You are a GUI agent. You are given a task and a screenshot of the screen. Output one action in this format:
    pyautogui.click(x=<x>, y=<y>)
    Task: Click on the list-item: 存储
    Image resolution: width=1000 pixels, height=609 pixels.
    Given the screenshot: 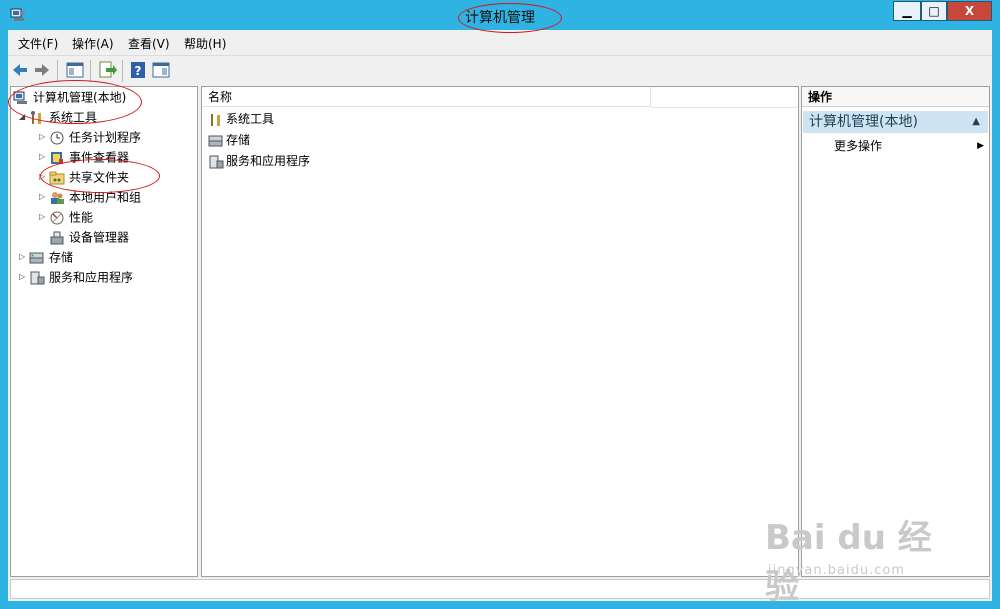 What is the action you would take?
    pyautogui.click(x=229, y=140)
    